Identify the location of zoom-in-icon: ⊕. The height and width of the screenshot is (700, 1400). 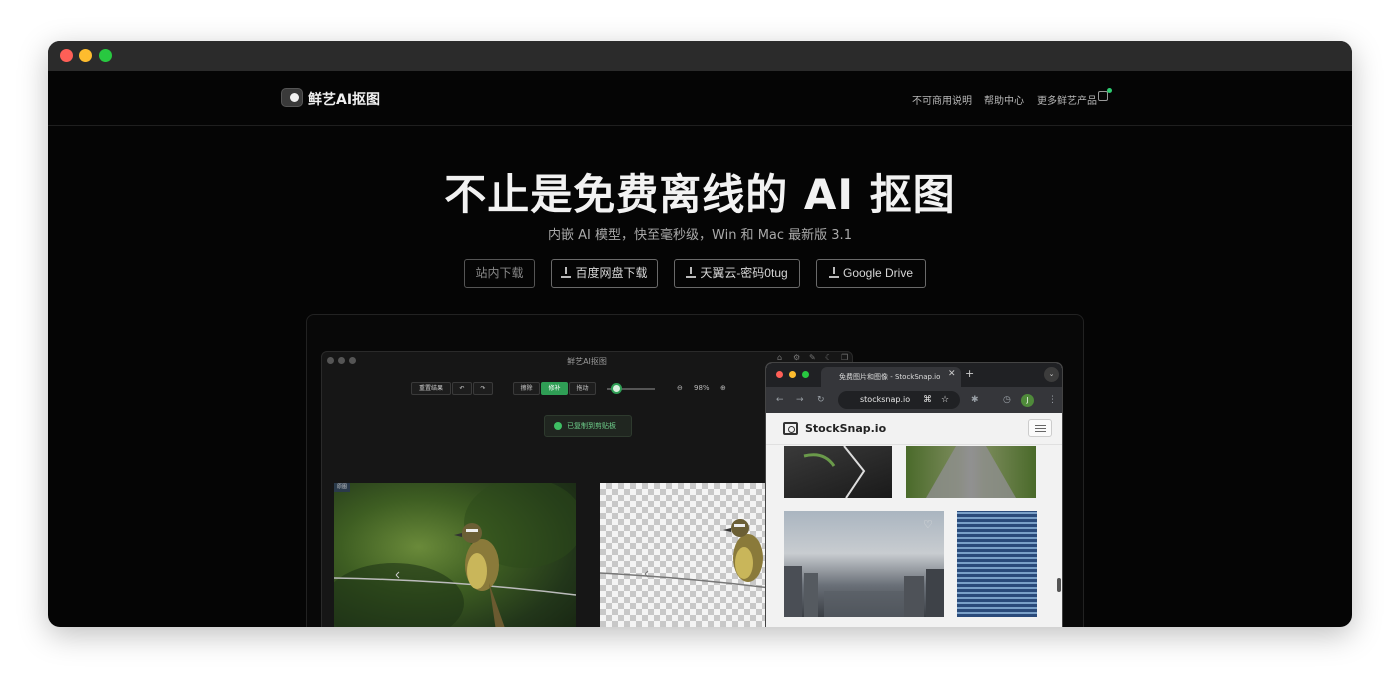
(723, 388).